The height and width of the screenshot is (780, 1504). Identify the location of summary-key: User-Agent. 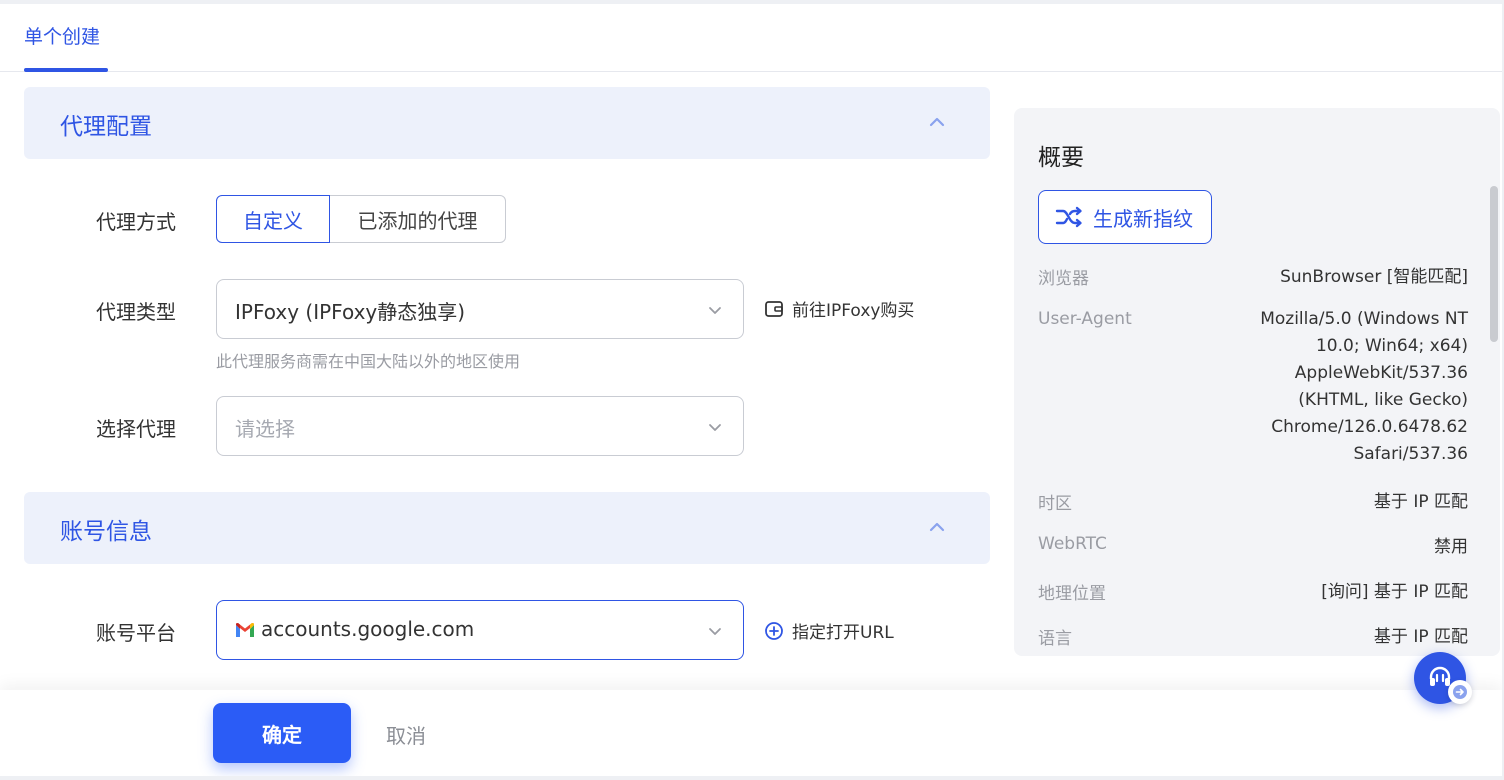
(1085, 319).